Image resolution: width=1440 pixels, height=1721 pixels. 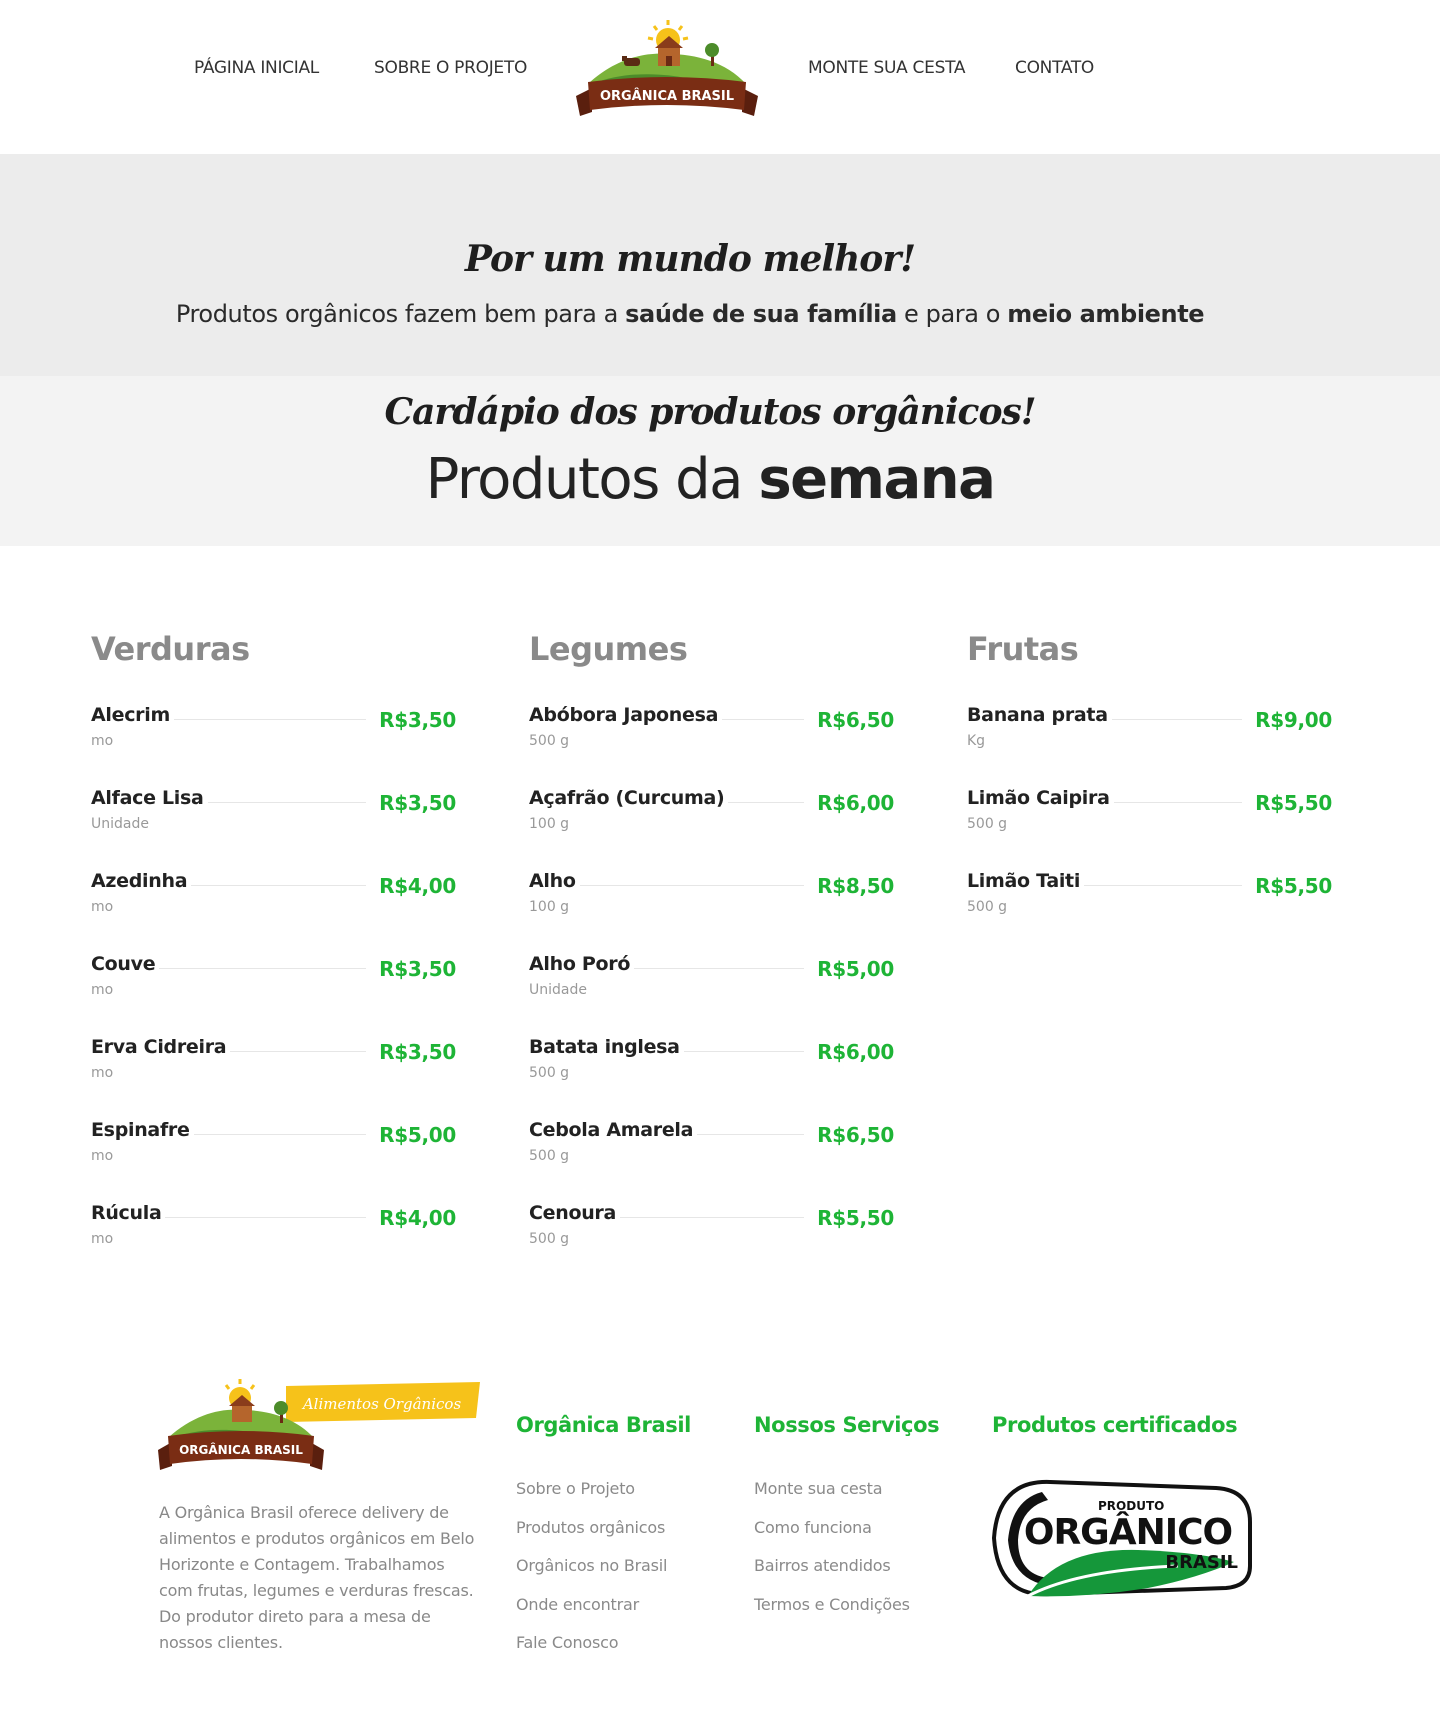 I want to click on nav-contato: CONTATO, so click(x=1054, y=68).